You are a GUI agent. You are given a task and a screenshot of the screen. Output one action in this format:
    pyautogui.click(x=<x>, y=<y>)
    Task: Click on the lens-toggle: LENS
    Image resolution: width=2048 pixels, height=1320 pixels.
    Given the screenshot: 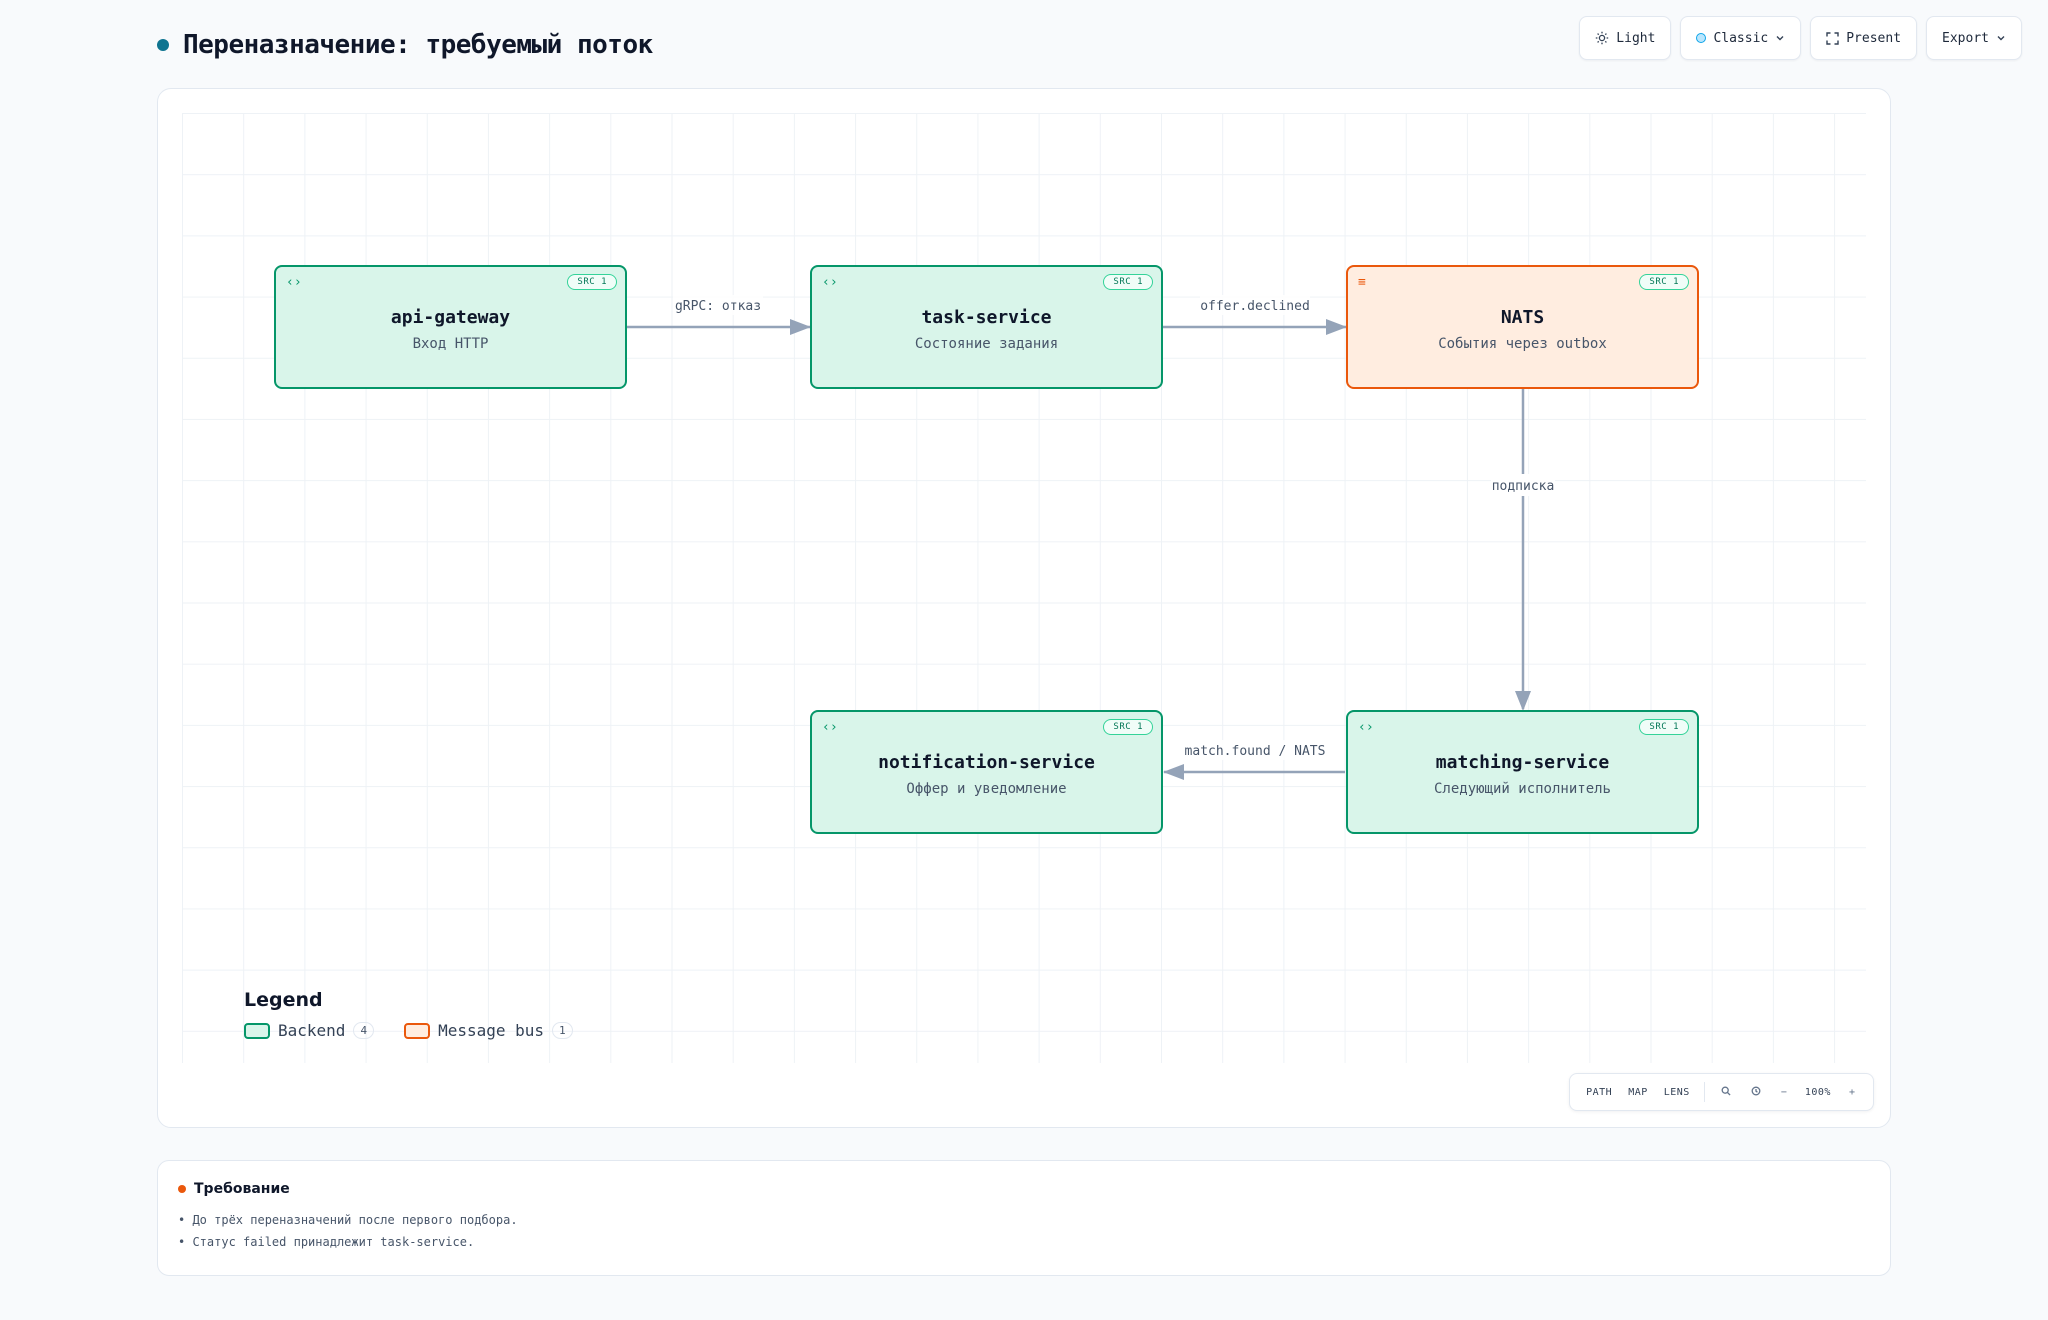 What is the action you would take?
    pyautogui.click(x=1677, y=1092)
    